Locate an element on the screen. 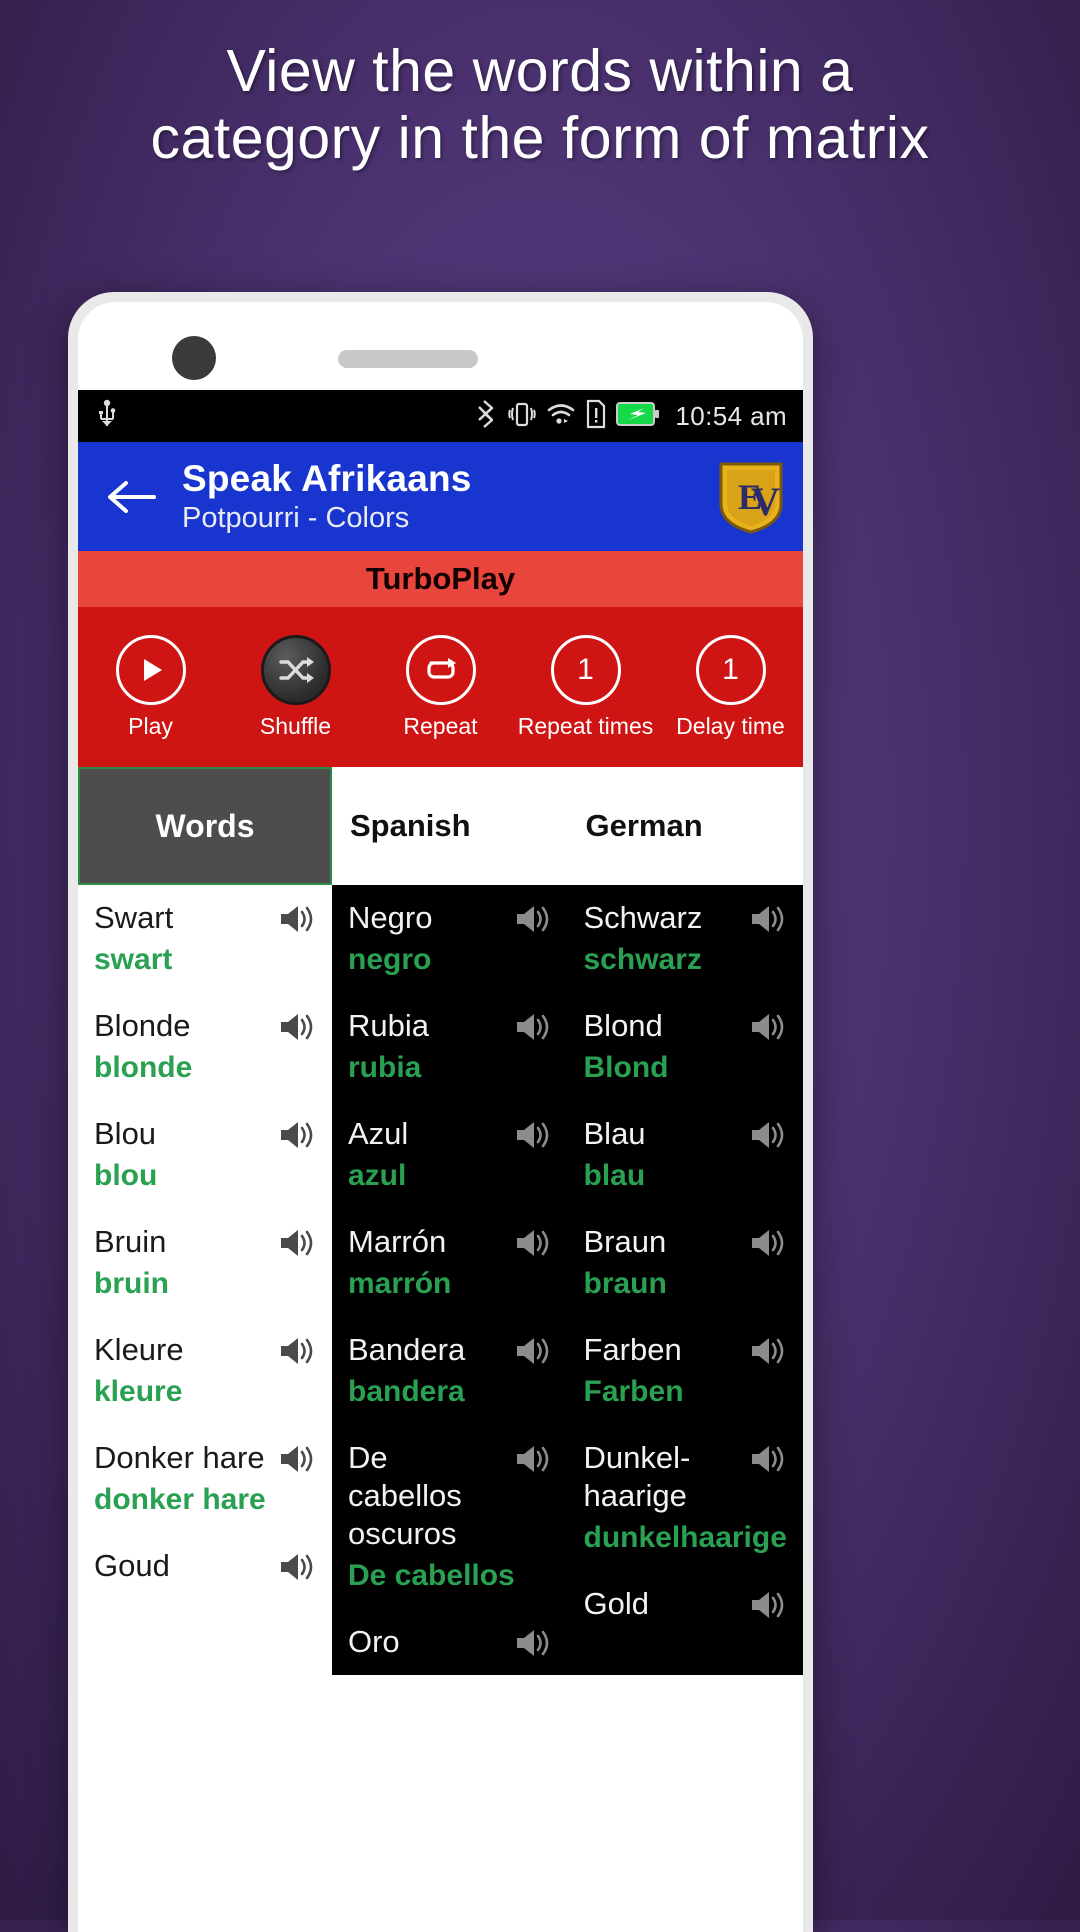 The width and height of the screenshot is (1080, 1932). sim-alert-icon is located at coordinates (596, 416).